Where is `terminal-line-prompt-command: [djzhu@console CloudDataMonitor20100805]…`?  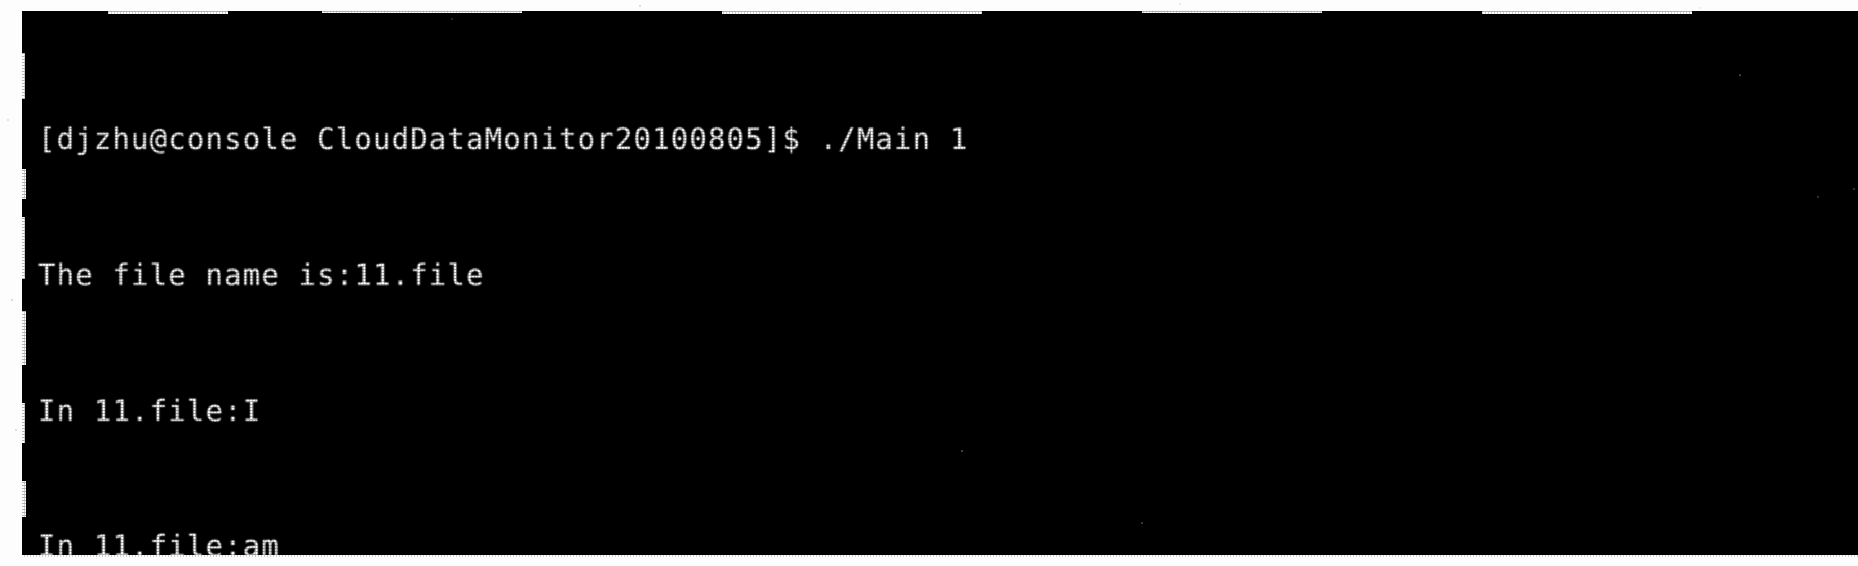 terminal-line-prompt-command: [djzhu@console CloudDataMonitor20100805]… is located at coordinates (503, 139).